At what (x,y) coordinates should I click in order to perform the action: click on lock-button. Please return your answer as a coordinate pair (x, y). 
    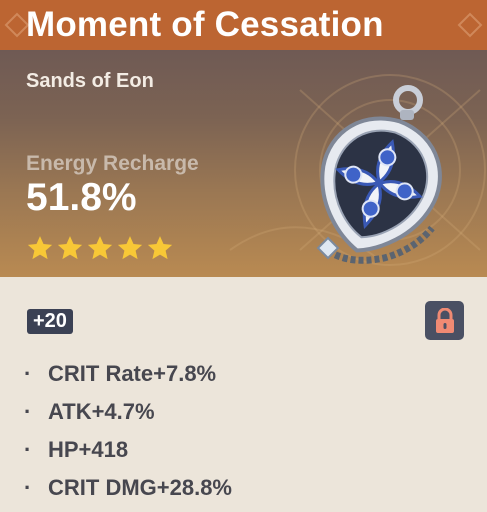
    Looking at the image, I should click on (444, 320).